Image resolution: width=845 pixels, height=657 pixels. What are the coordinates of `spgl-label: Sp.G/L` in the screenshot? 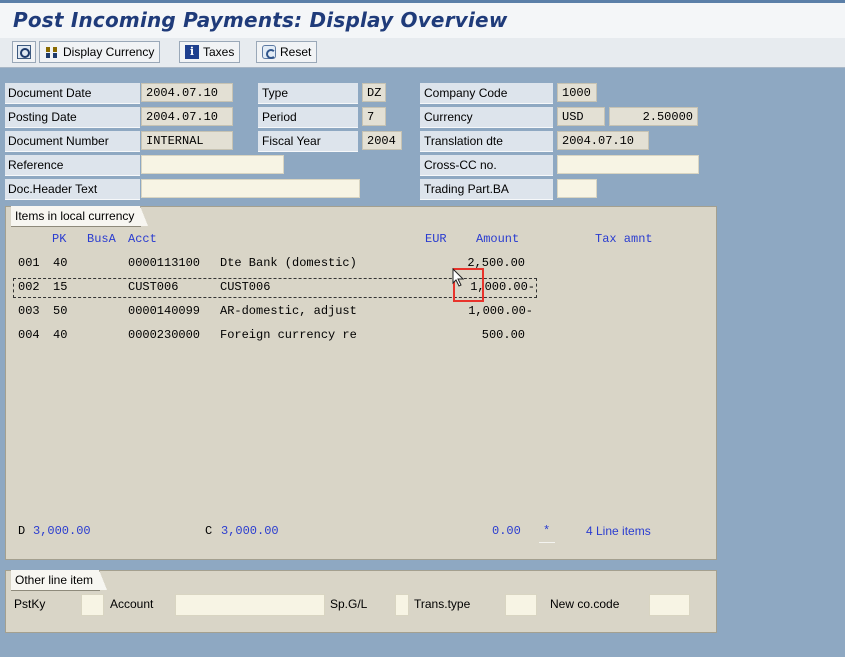 It's located at (349, 604).